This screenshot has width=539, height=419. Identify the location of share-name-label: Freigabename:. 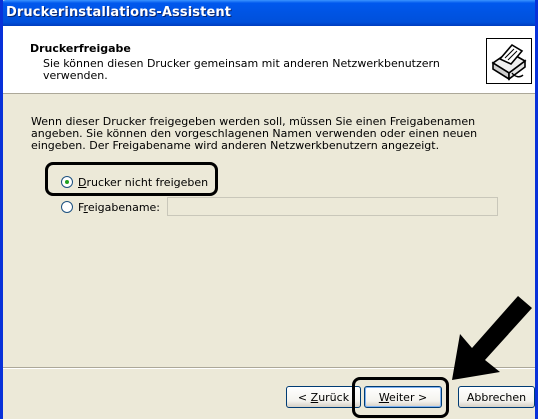
(119, 207).